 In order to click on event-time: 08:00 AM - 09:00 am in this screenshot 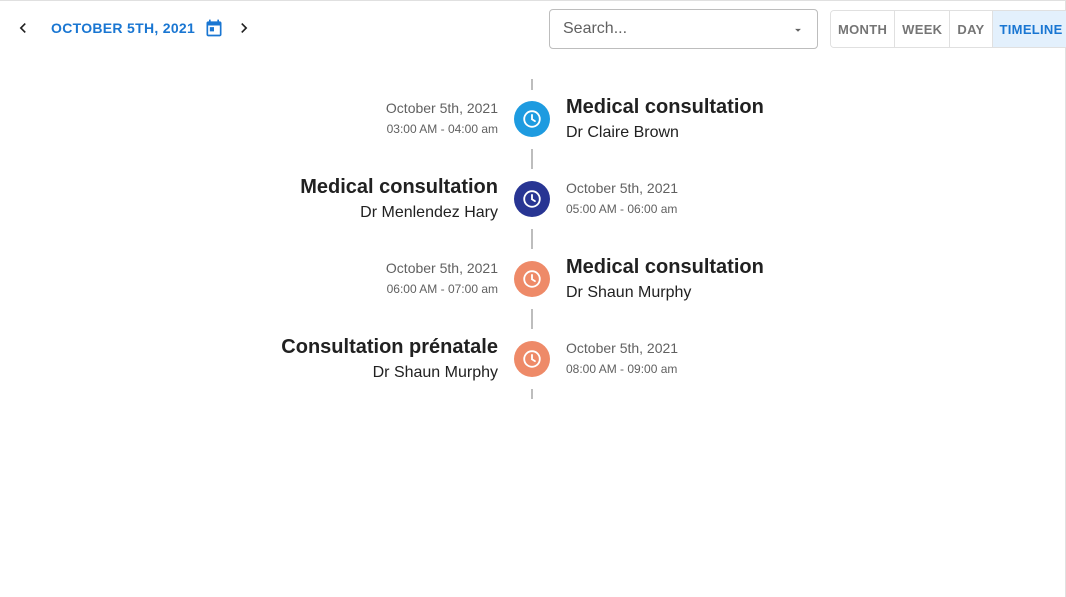, I will do `click(622, 369)`.